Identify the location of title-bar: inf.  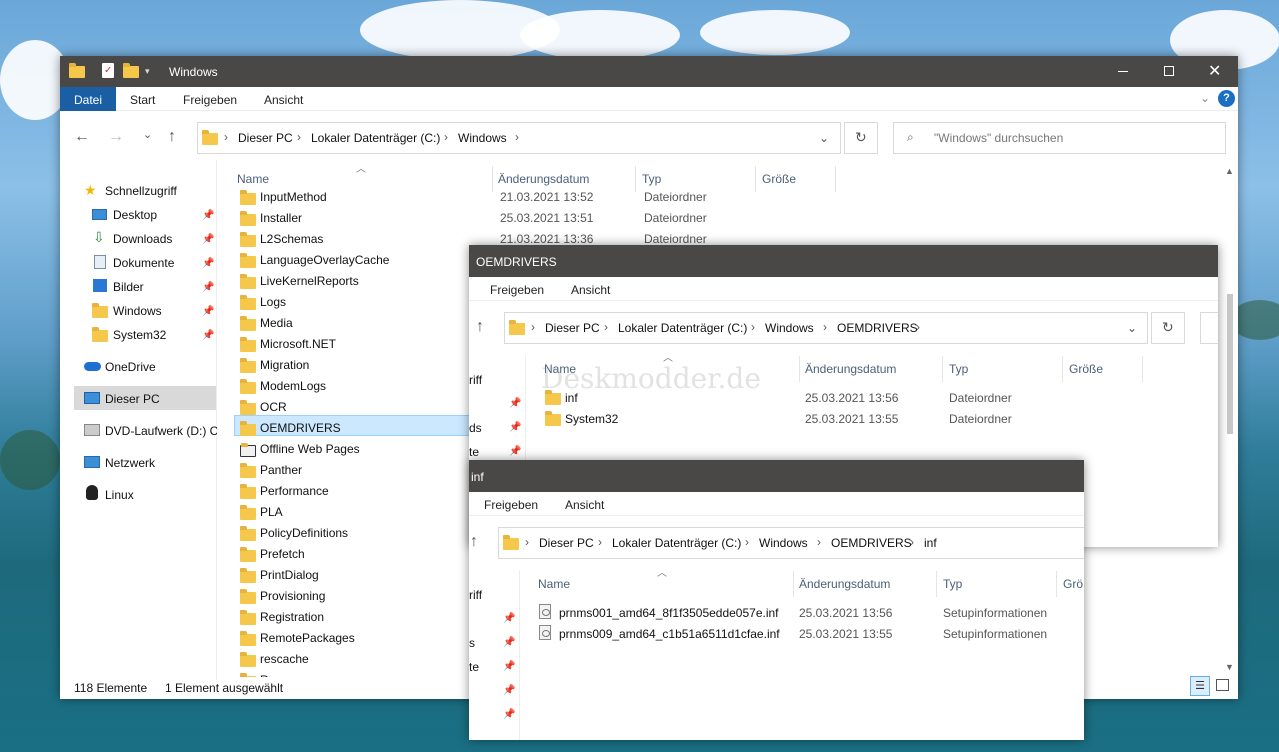
(776, 476).